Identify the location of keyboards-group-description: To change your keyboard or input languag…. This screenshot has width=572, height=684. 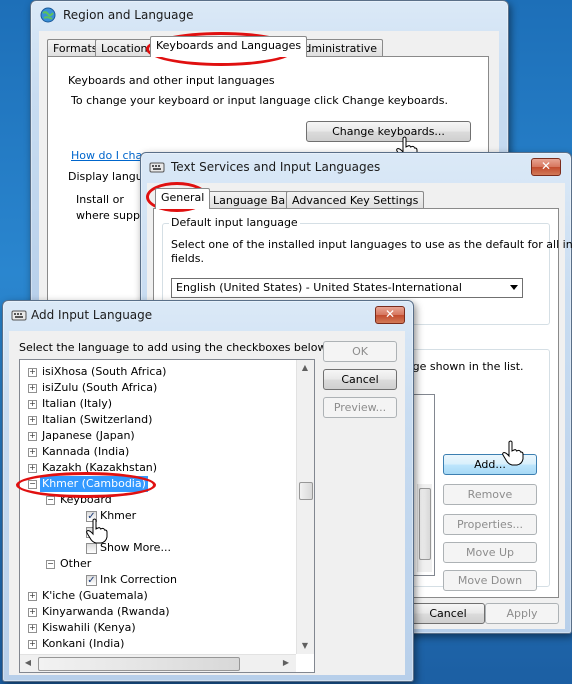
(259, 100).